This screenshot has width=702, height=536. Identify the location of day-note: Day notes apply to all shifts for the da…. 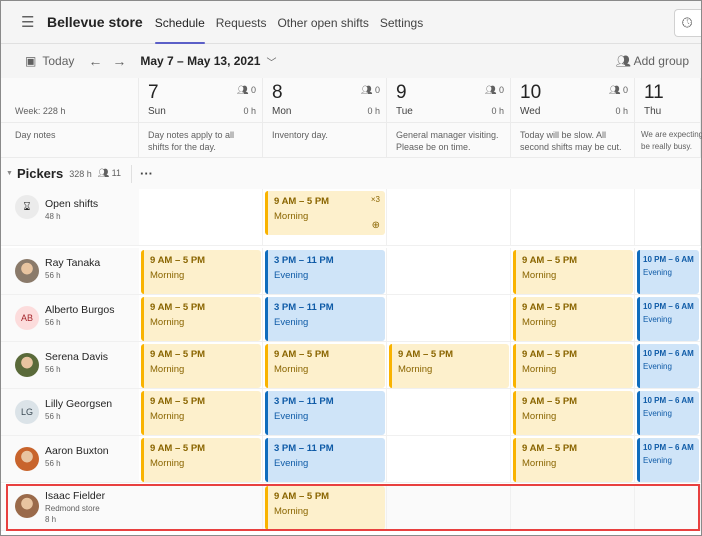
(201, 140).